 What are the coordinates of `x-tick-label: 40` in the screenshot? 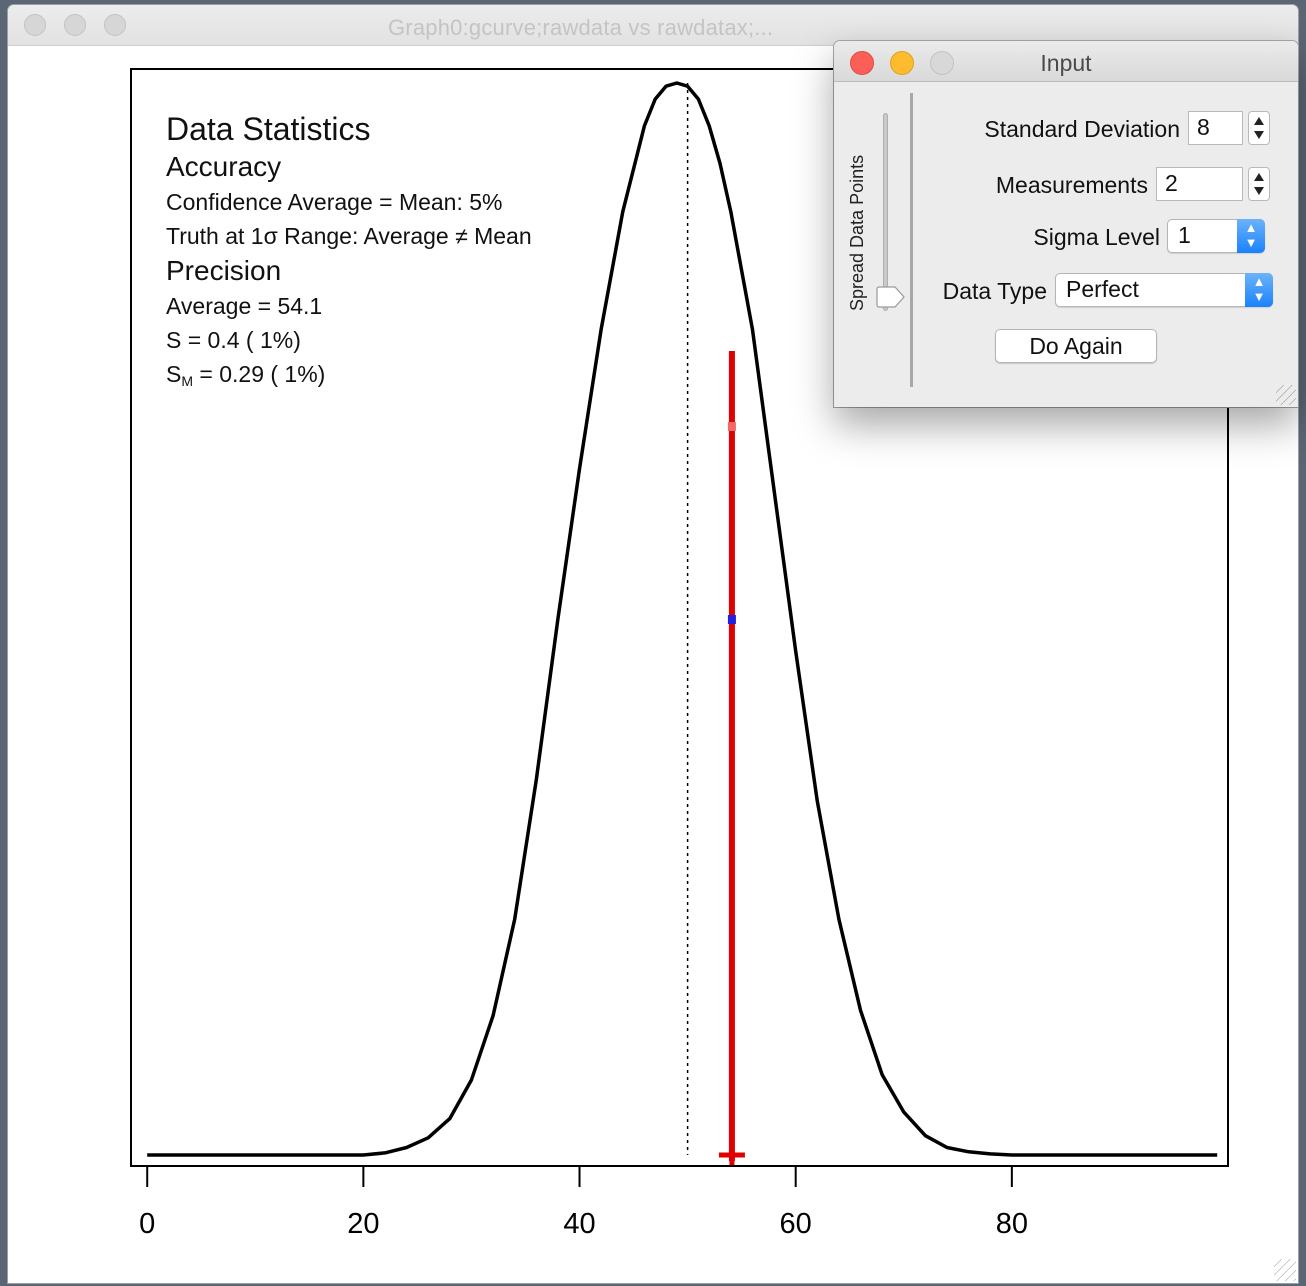 It's located at (579, 1224).